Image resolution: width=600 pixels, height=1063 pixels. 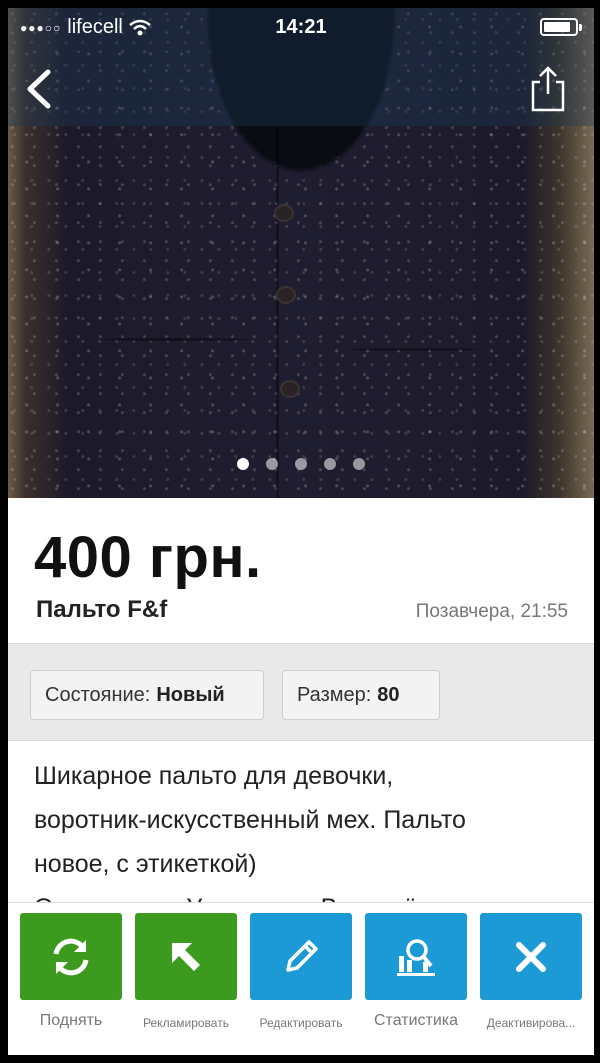 What do you see at coordinates (413, 349) in the screenshot?
I see `coat-pocket-right` at bounding box center [413, 349].